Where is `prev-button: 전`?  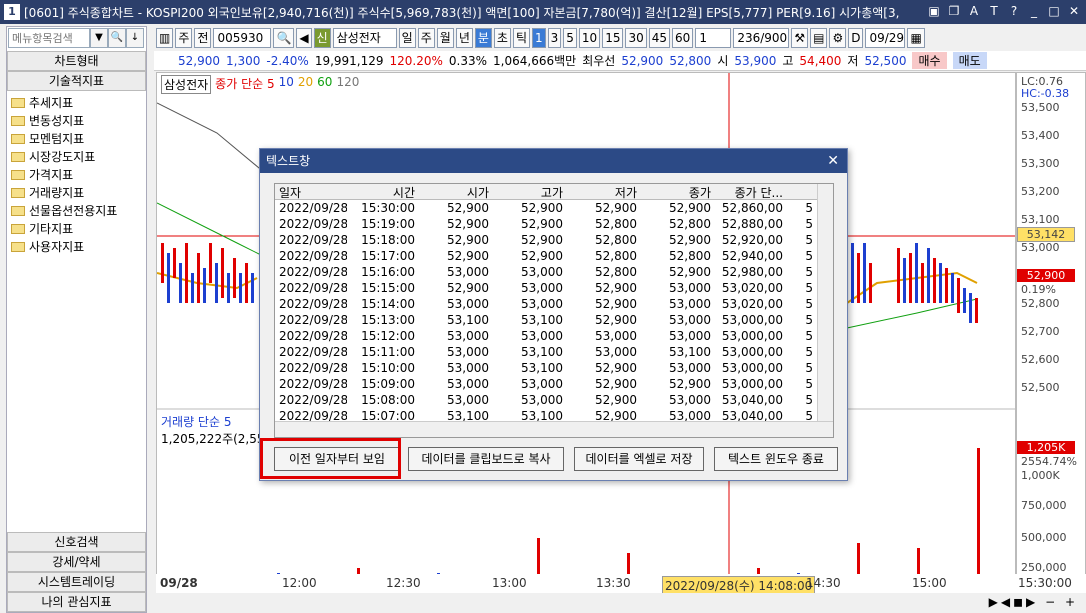 prev-button: 전 is located at coordinates (203, 38).